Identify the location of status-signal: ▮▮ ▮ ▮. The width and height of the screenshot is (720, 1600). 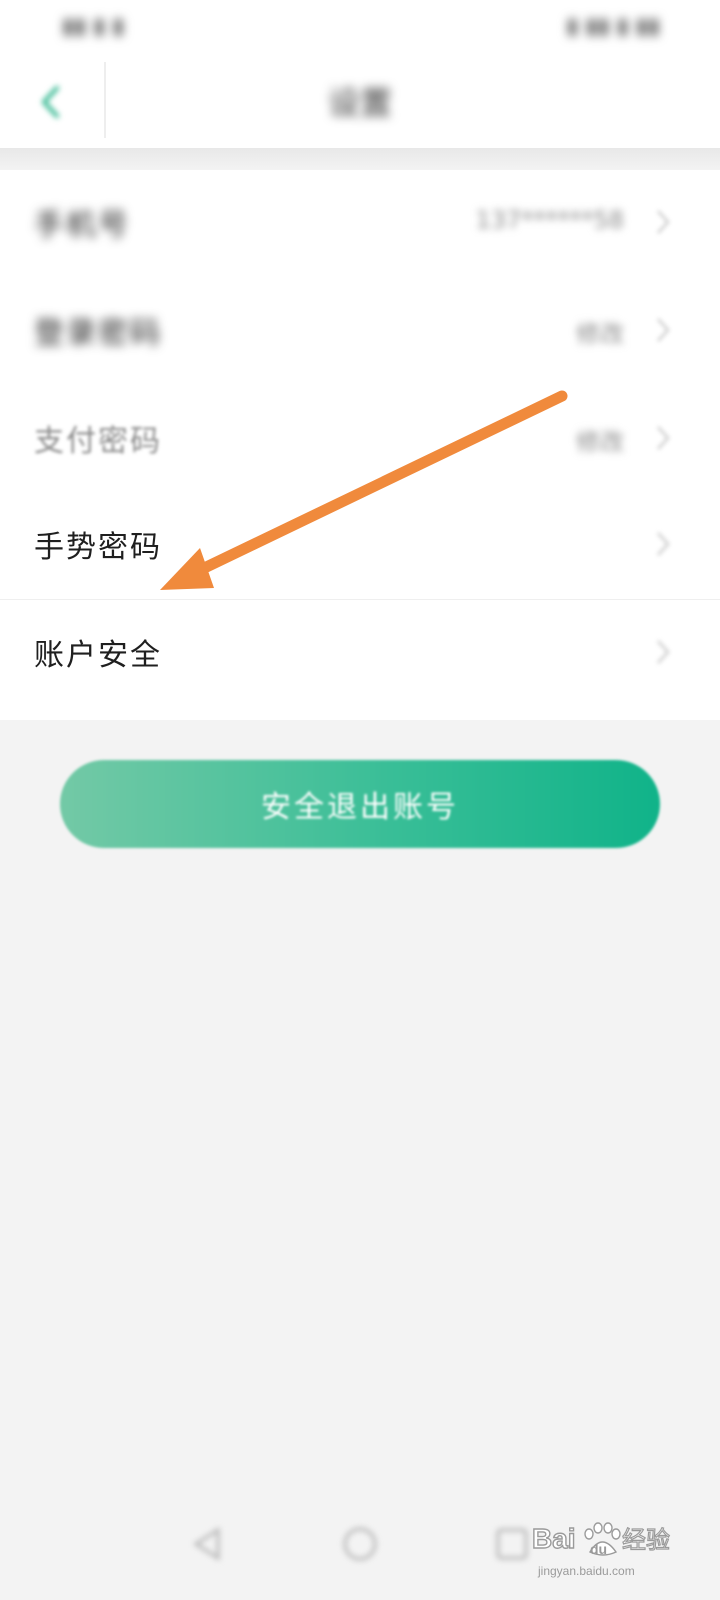
(93, 26).